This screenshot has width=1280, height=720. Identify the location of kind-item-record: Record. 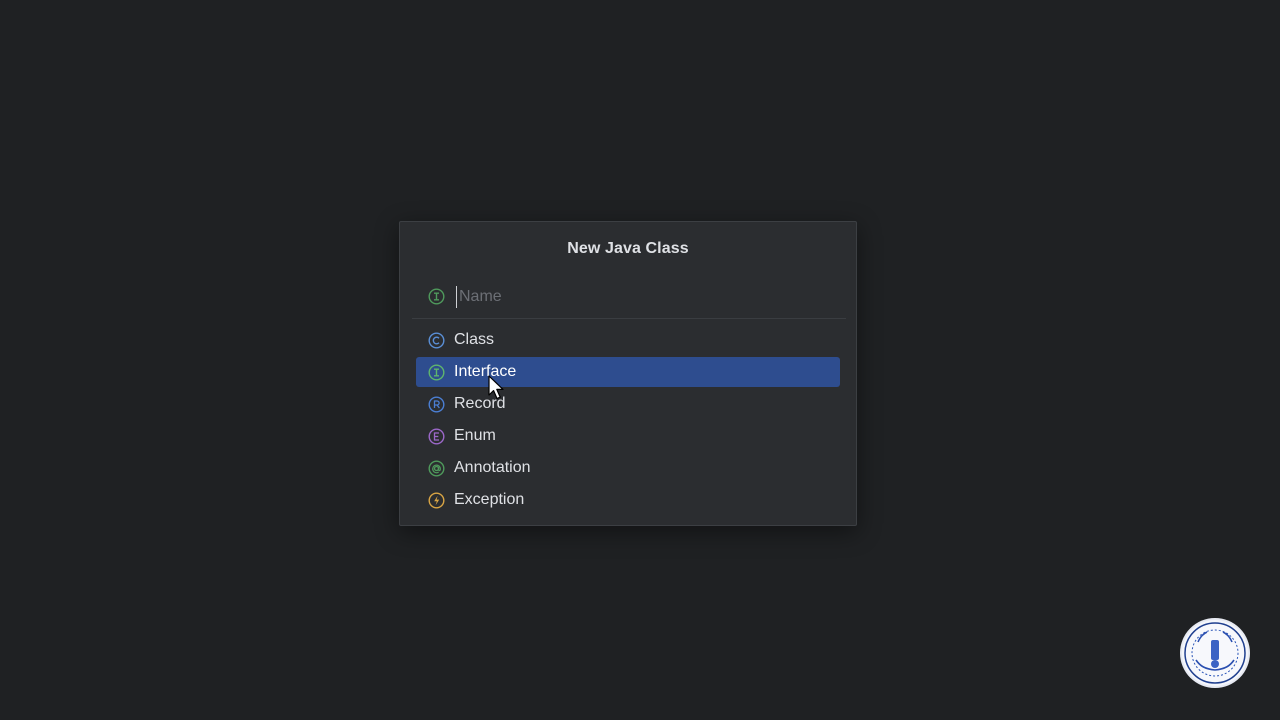
(628, 404).